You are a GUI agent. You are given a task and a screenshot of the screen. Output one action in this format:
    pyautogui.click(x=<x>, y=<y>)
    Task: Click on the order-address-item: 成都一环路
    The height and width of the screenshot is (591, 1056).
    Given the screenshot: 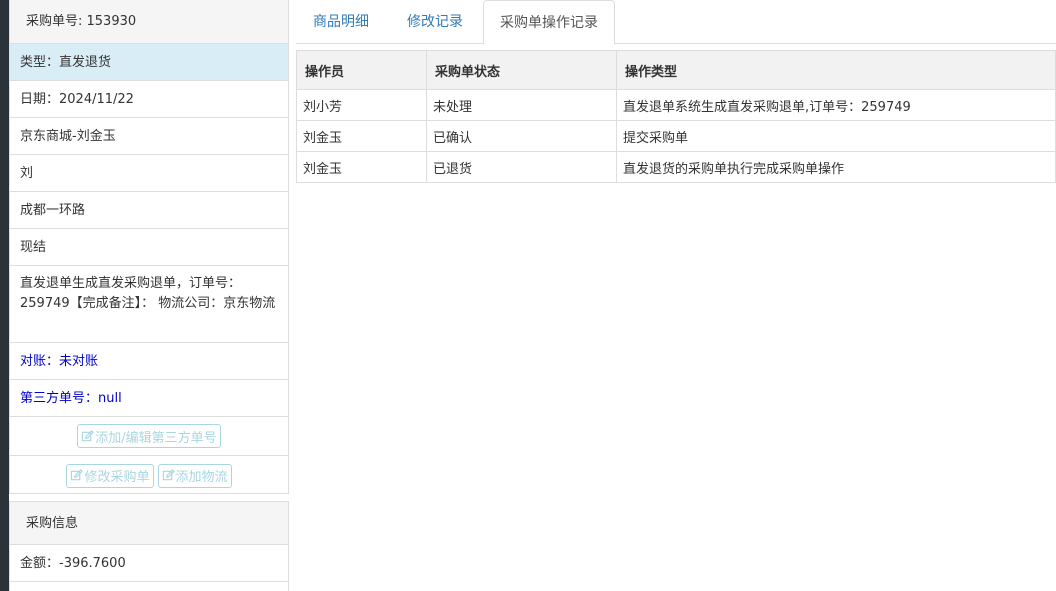 What is the action you would take?
    pyautogui.click(x=149, y=210)
    